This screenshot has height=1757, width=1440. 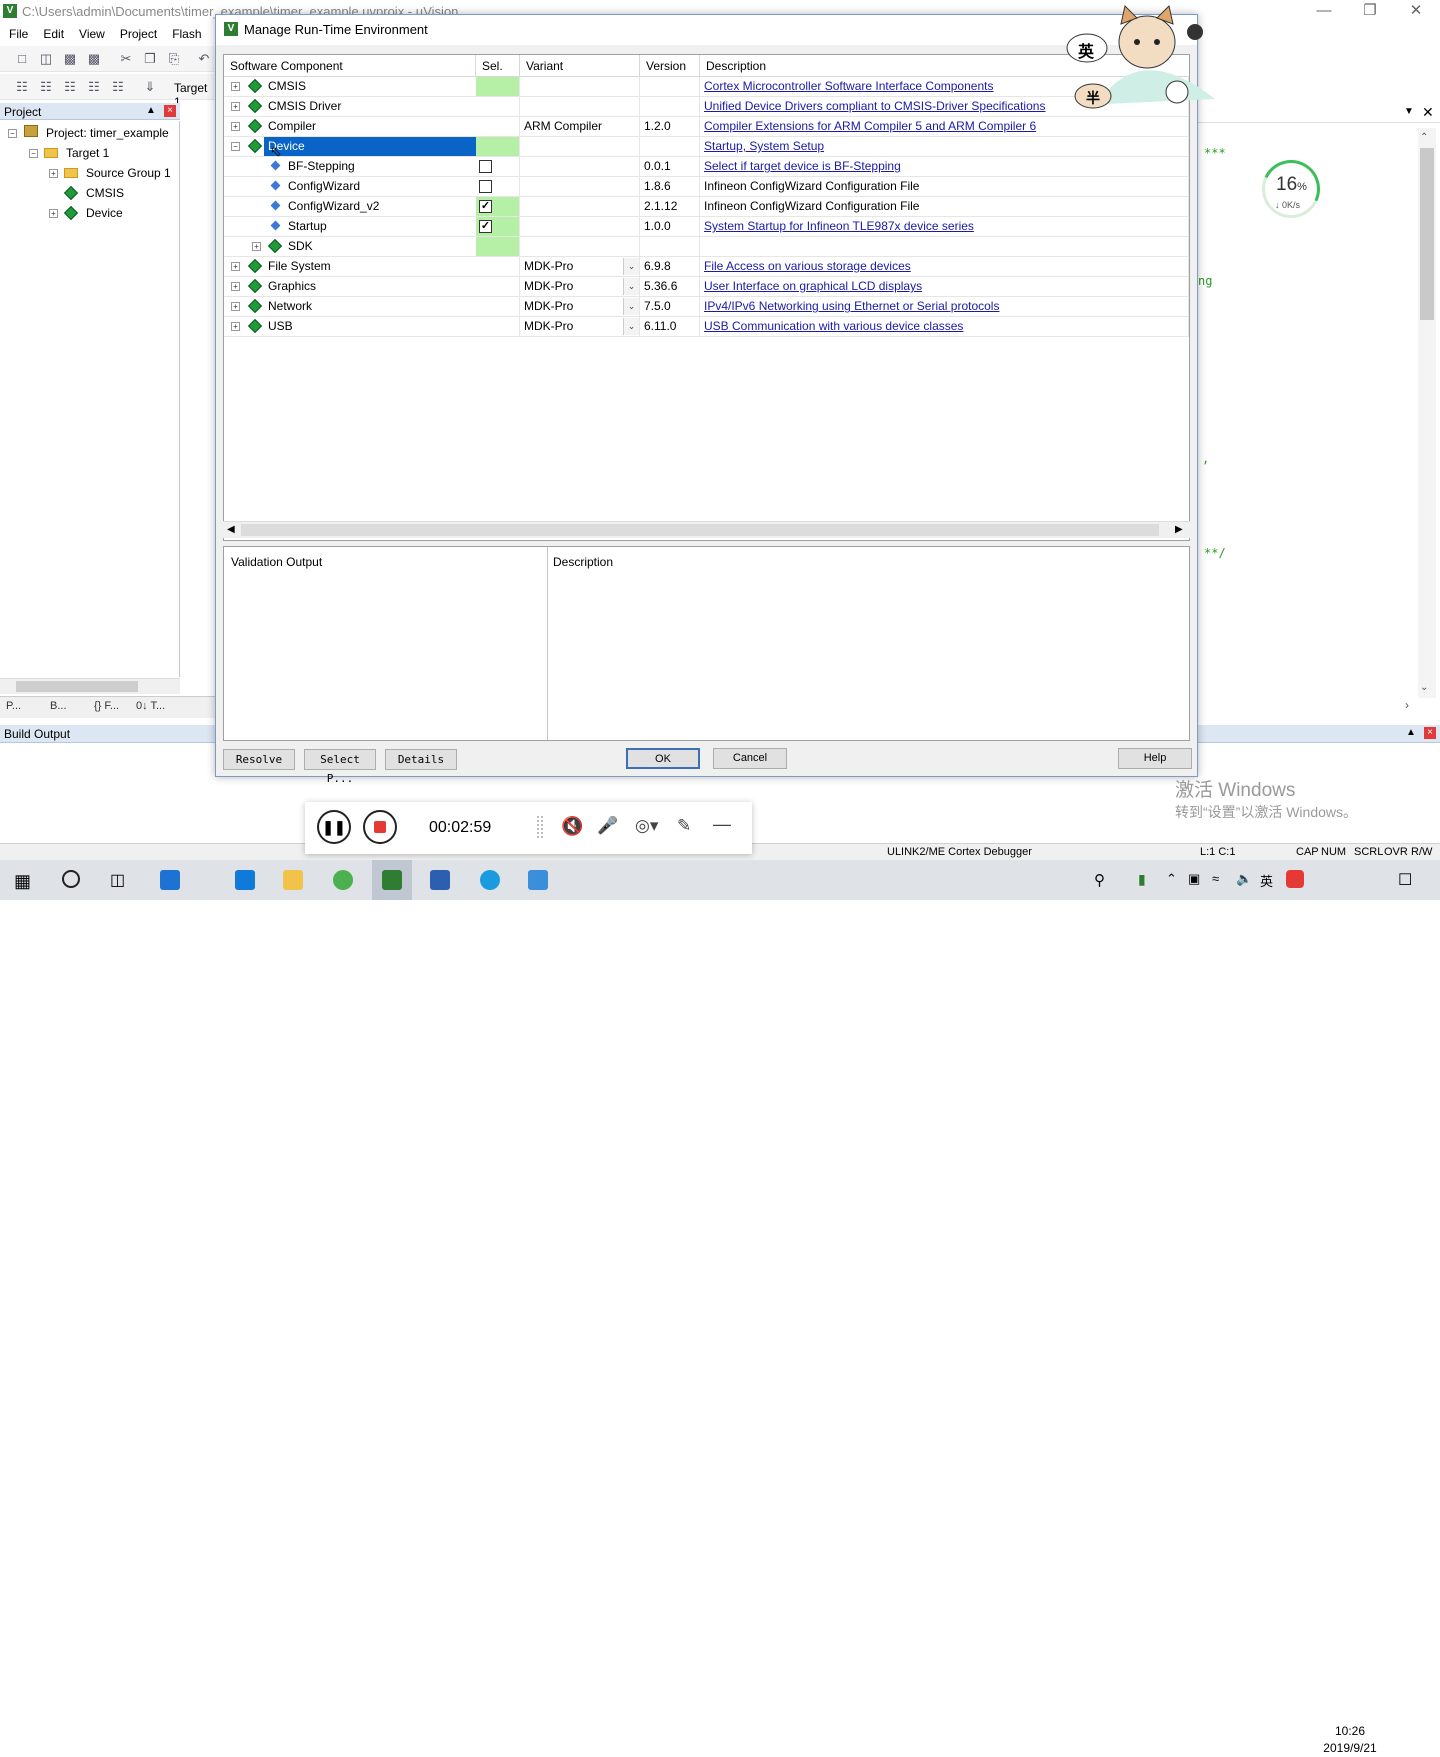 I want to click on close-button: ✕, so click(x=1416, y=12).